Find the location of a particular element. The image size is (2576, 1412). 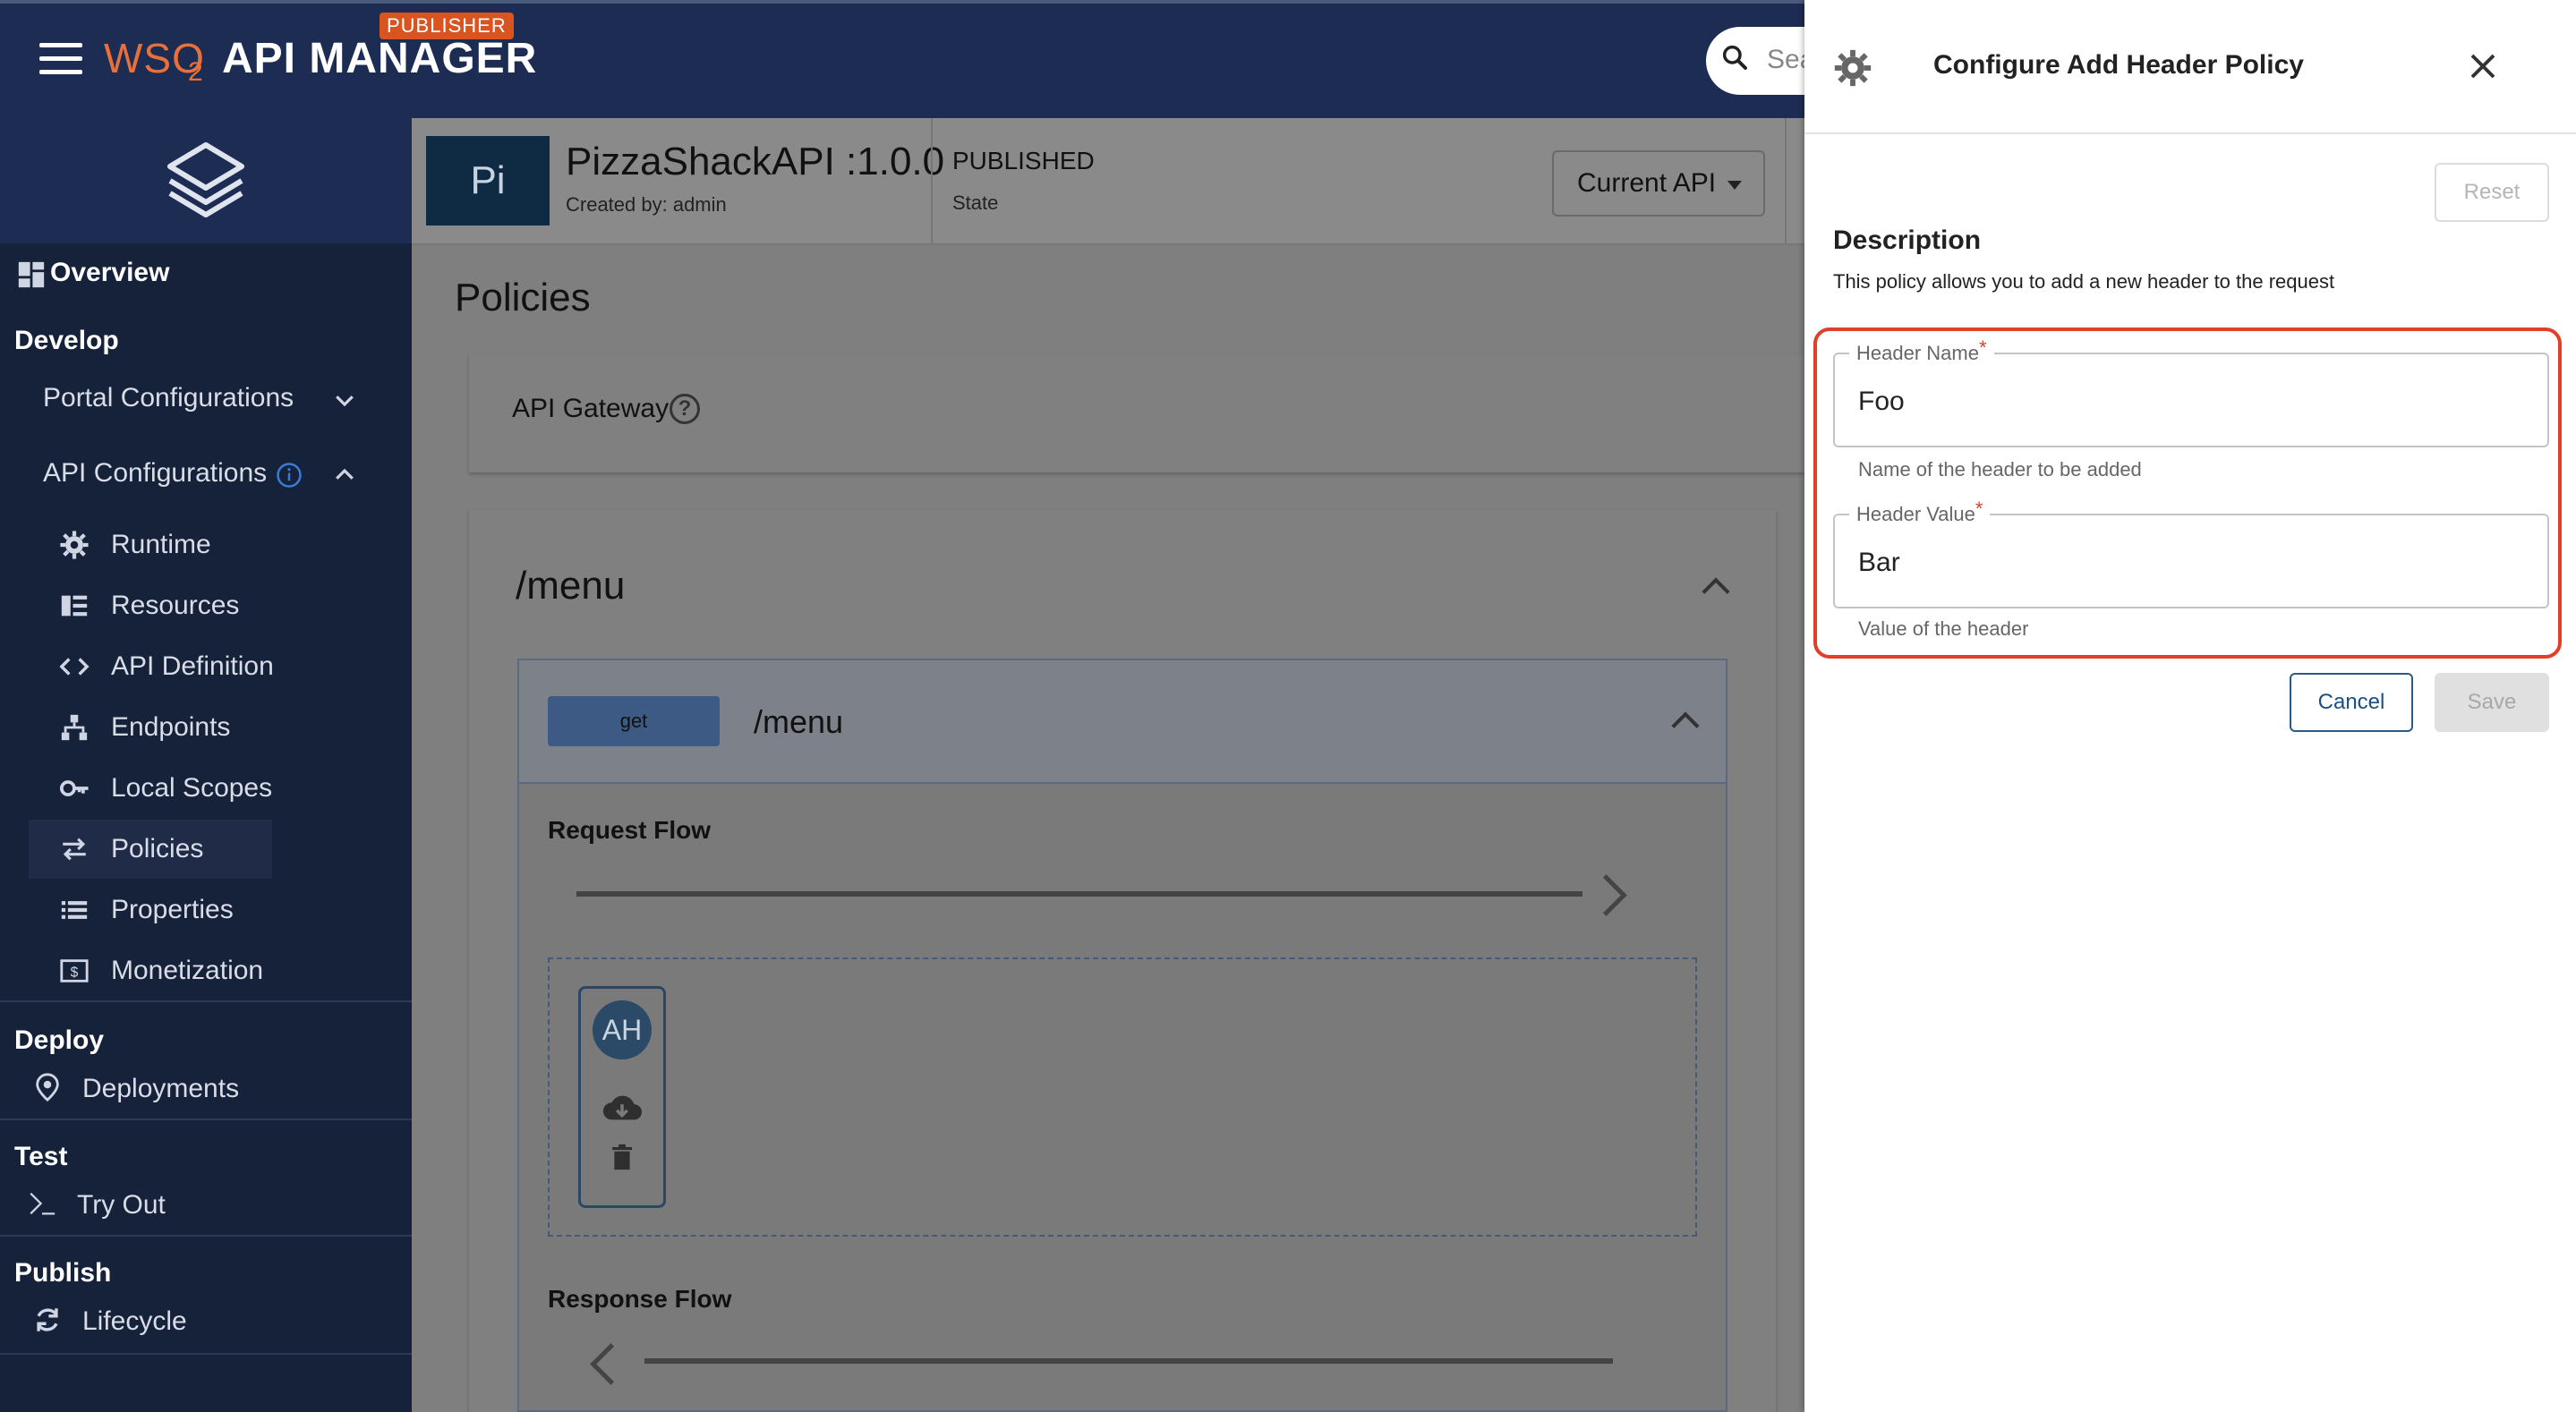

section-test: Test is located at coordinates (41, 1156).